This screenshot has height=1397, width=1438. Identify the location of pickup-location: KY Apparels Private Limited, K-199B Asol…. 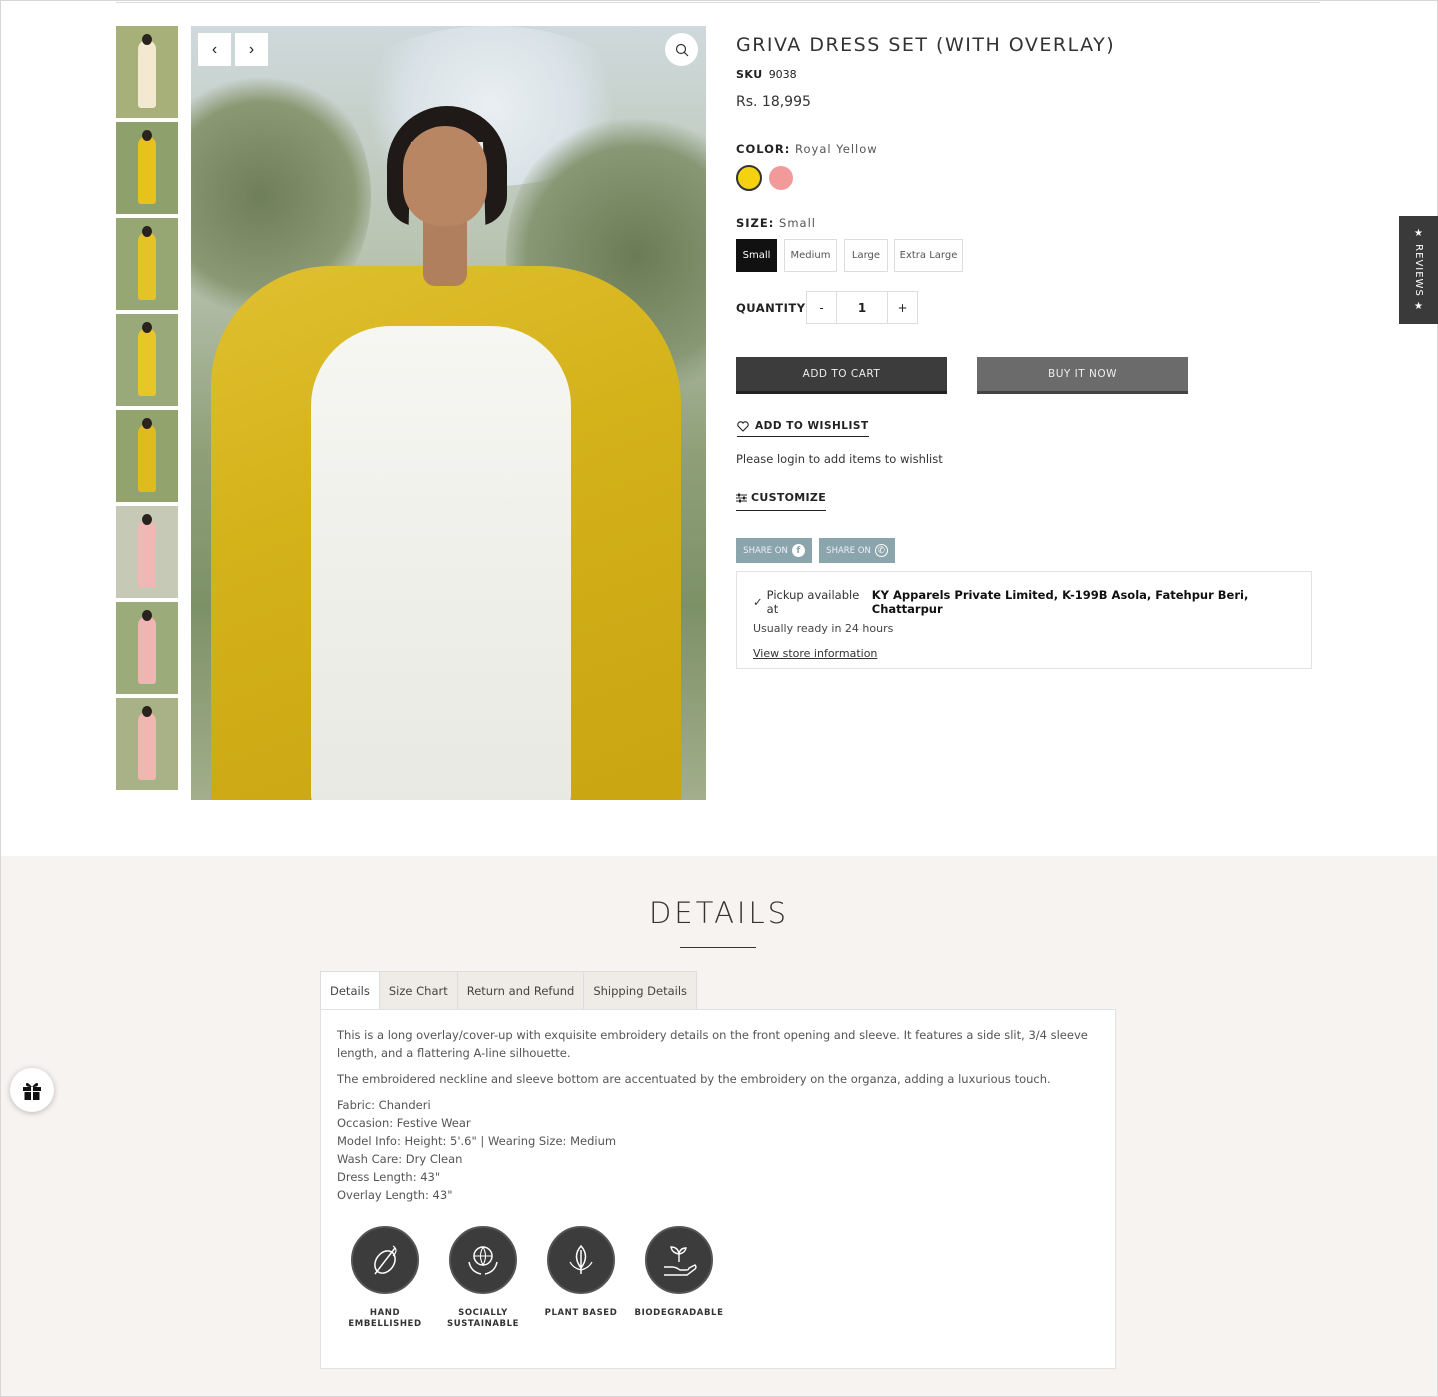
(1060, 602).